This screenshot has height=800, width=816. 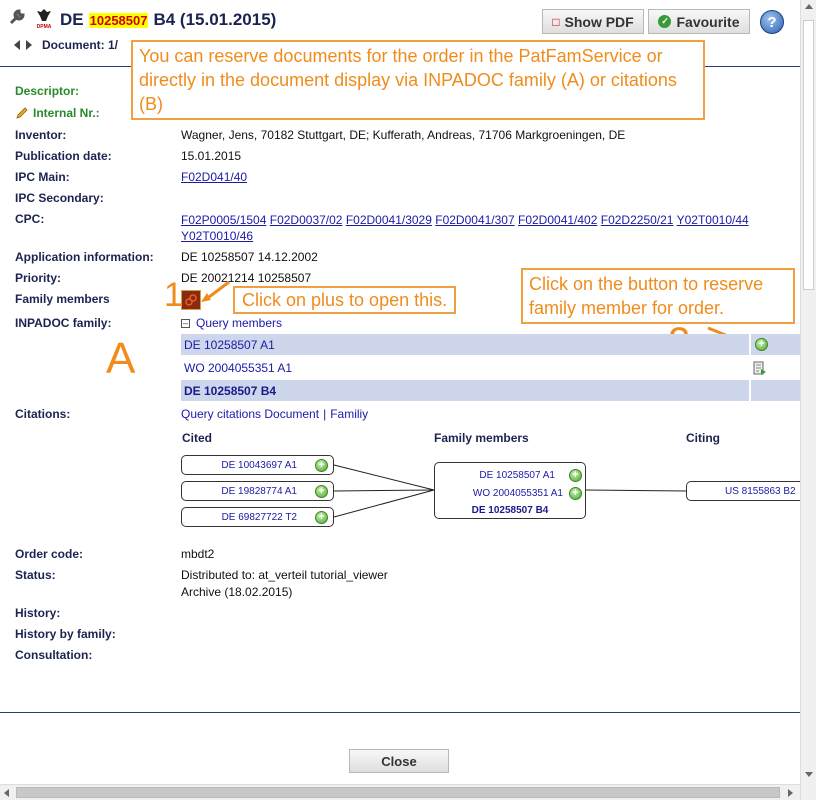 I want to click on history-family-label: History by family:, so click(x=65, y=634).